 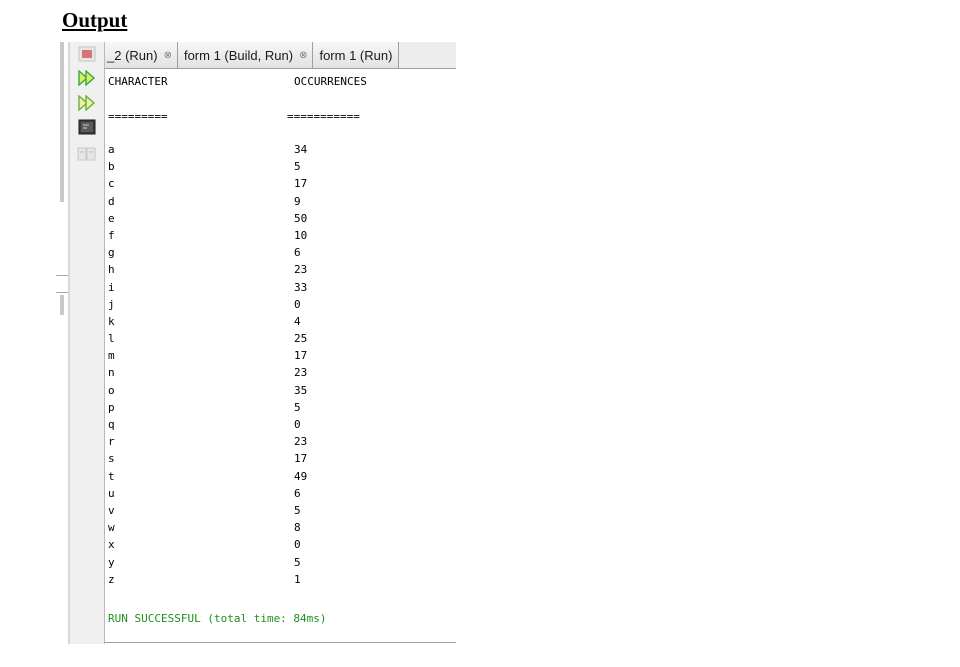 I want to click on scrollbar-track, so click(x=62, y=122).